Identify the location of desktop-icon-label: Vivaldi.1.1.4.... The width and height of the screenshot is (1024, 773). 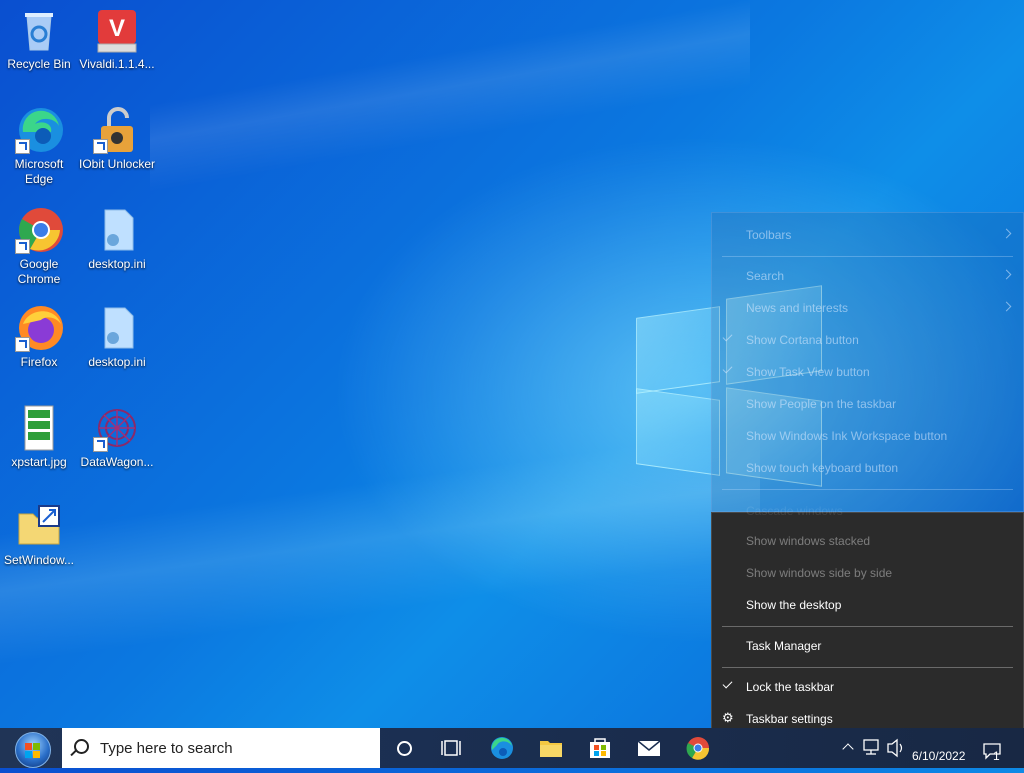
(117, 64).